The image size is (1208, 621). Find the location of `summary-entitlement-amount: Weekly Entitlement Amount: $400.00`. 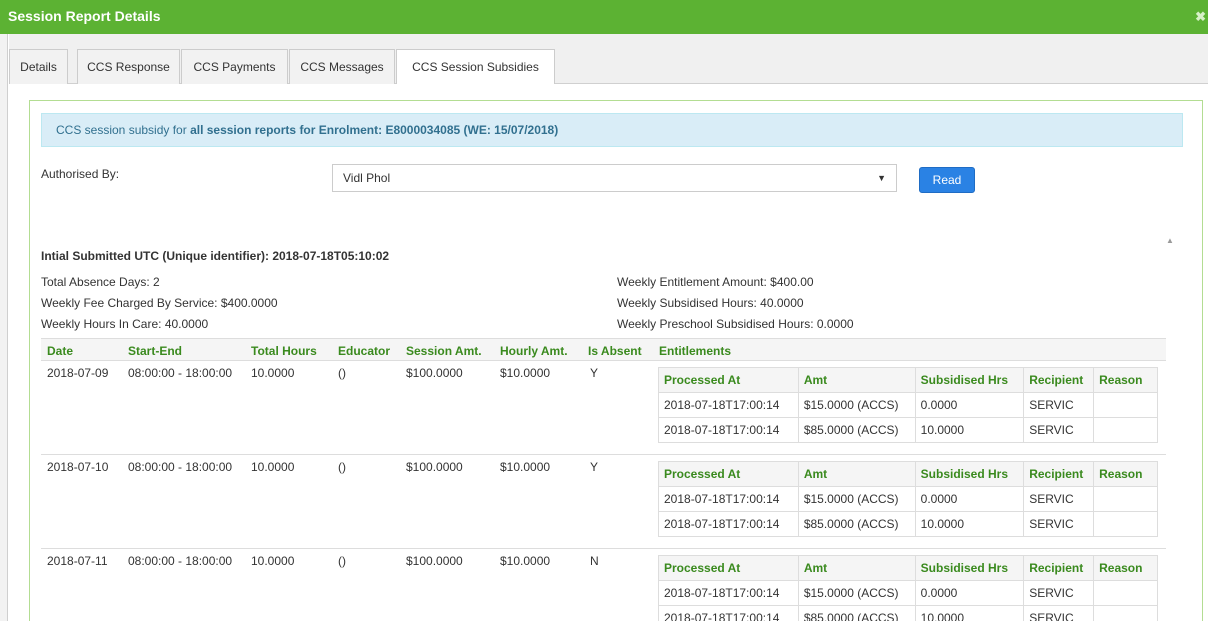

summary-entitlement-amount: Weekly Entitlement Amount: $400.00 is located at coordinates (715, 282).